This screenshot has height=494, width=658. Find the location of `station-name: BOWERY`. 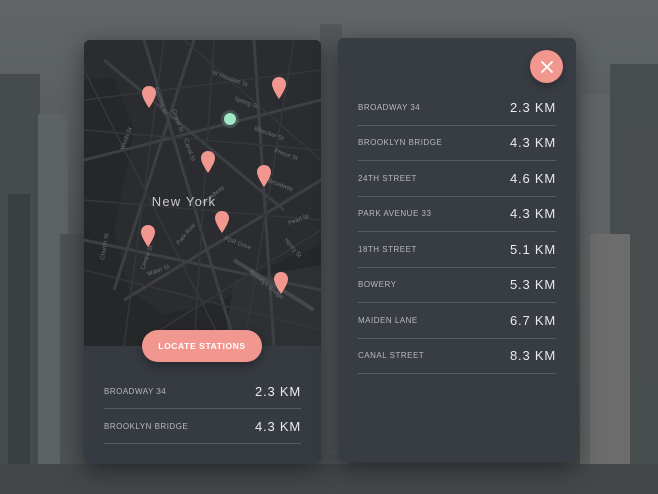

station-name: BOWERY is located at coordinates (377, 285).